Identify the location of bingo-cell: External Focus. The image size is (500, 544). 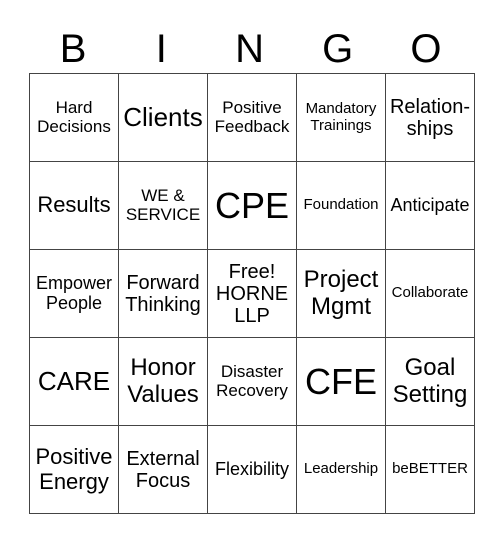
(163, 469).